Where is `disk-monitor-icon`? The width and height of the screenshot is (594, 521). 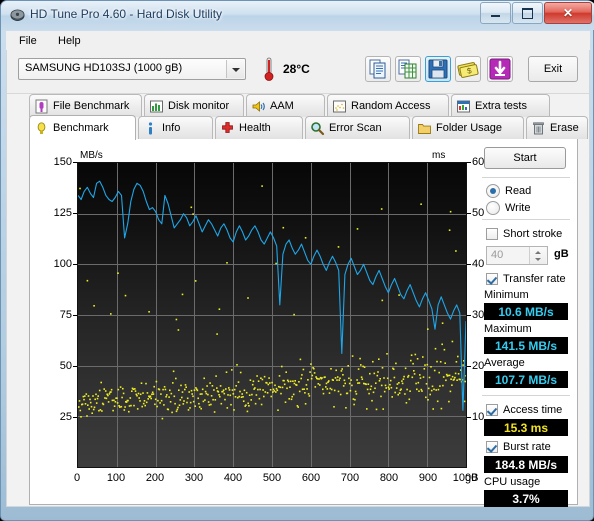 disk-monitor-icon is located at coordinates (156, 106).